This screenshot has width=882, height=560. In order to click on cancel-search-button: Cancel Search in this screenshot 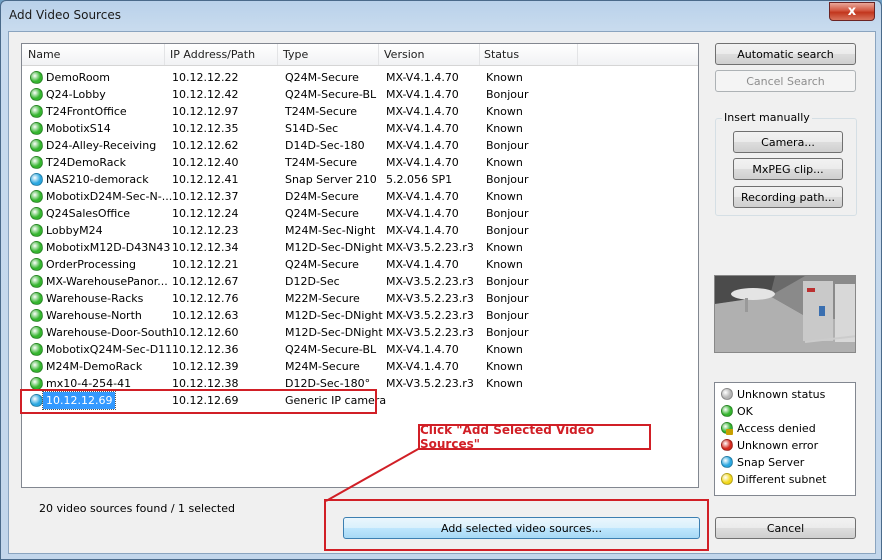, I will do `click(785, 81)`.